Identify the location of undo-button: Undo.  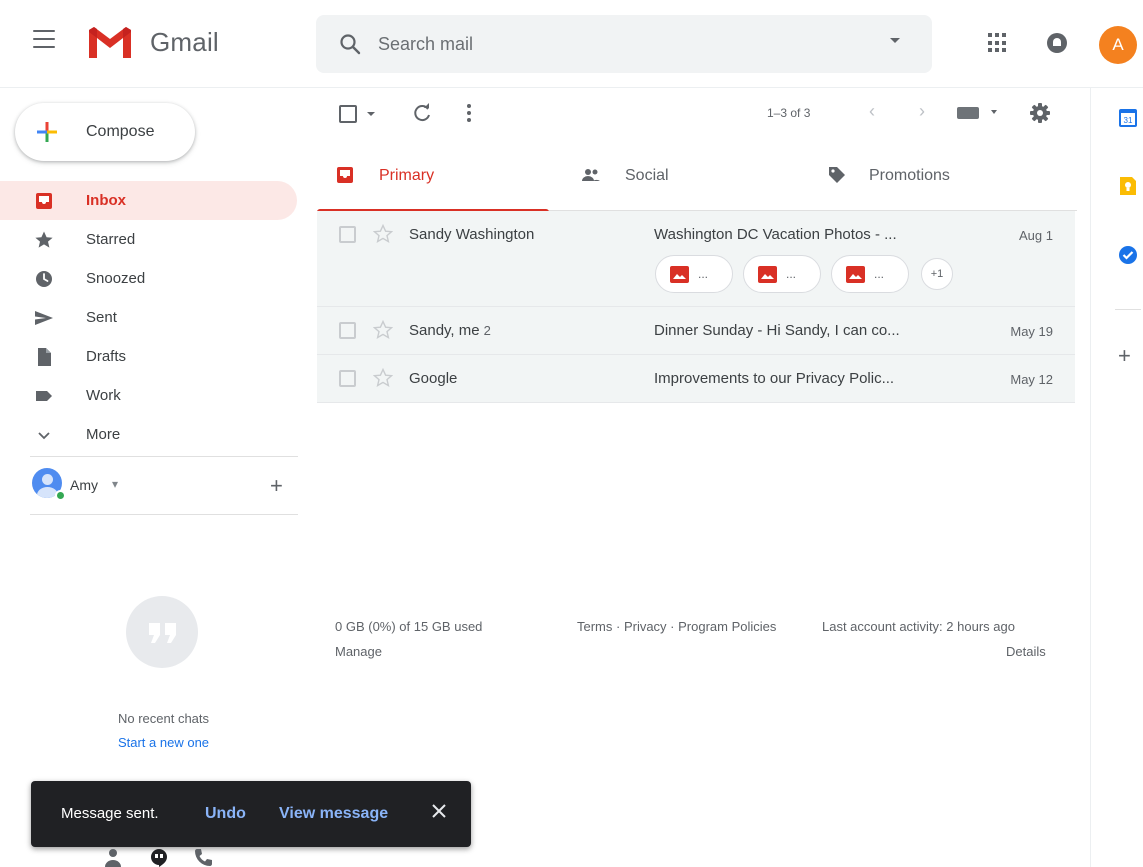
(225, 814).